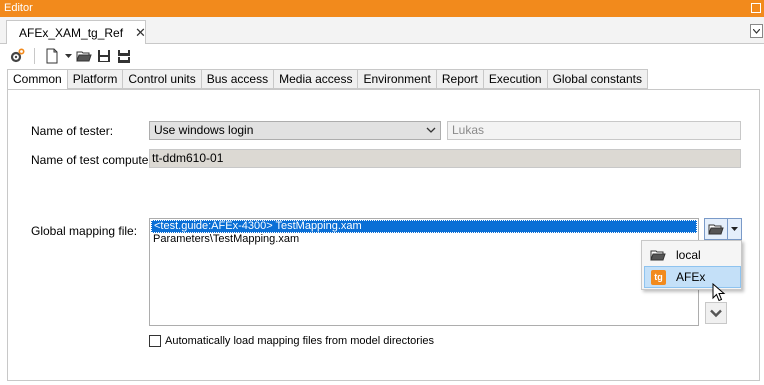 Image resolution: width=764 pixels, height=385 pixels. Describe the element at coordinates (382, 56) in the screenshot. I see `editor-toolbar` at that location.